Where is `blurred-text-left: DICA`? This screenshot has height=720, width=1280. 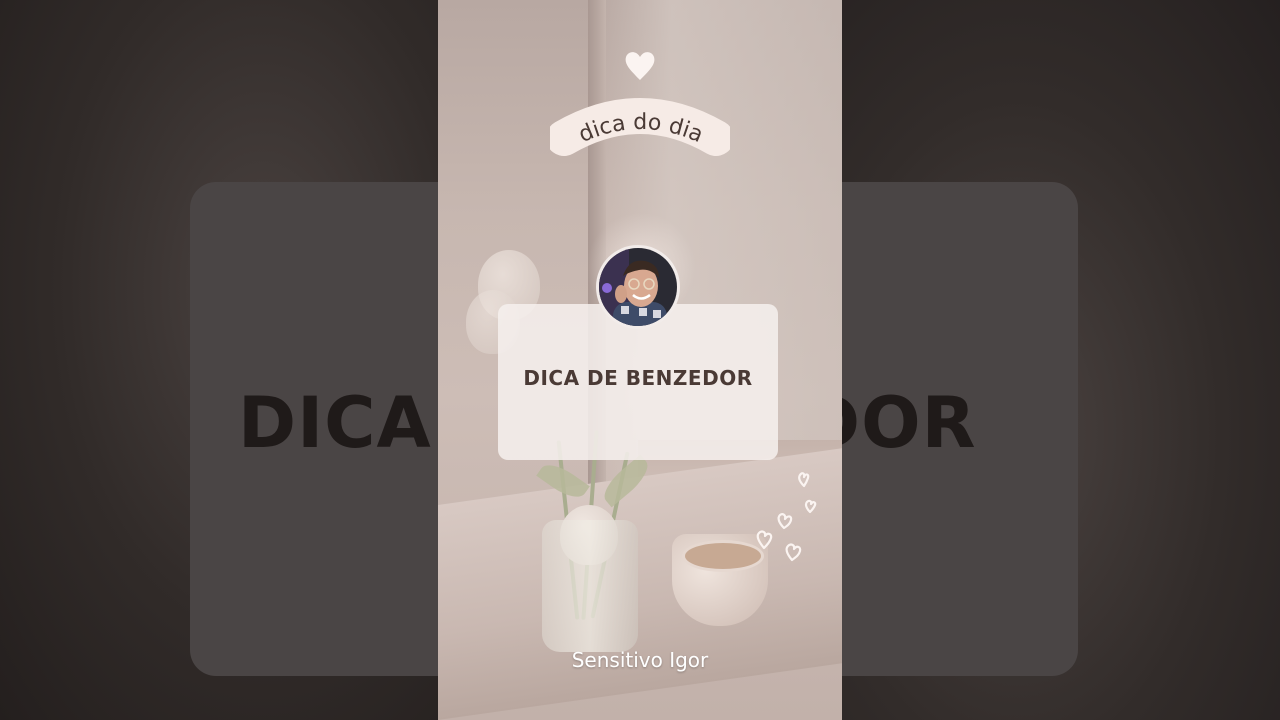 blurred-text-left: DICA is located at coordinates (335, 423).